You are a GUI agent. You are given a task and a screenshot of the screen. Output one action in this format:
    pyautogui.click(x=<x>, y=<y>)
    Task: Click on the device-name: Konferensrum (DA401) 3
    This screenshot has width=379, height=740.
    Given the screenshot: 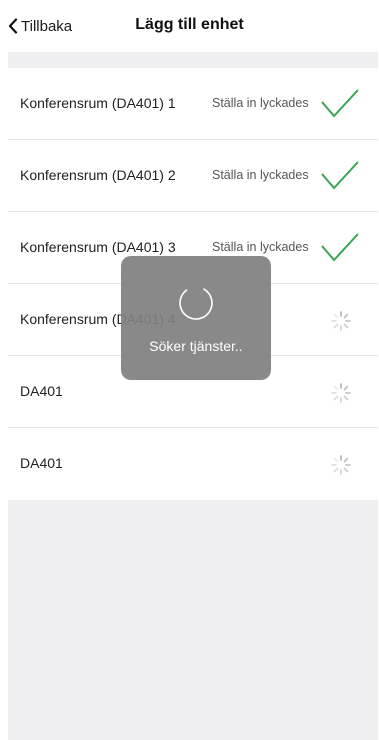 What is the action you would take?
    pyautogui.click(x=98, y=247)
    